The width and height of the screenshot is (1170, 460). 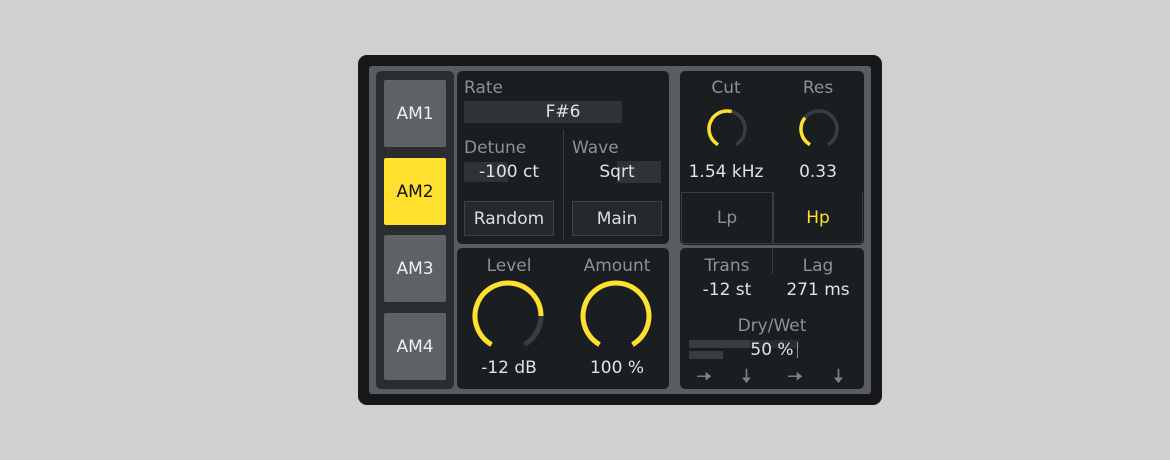 I want to click on tab-am1: AM1, so click(x=415, y=113).